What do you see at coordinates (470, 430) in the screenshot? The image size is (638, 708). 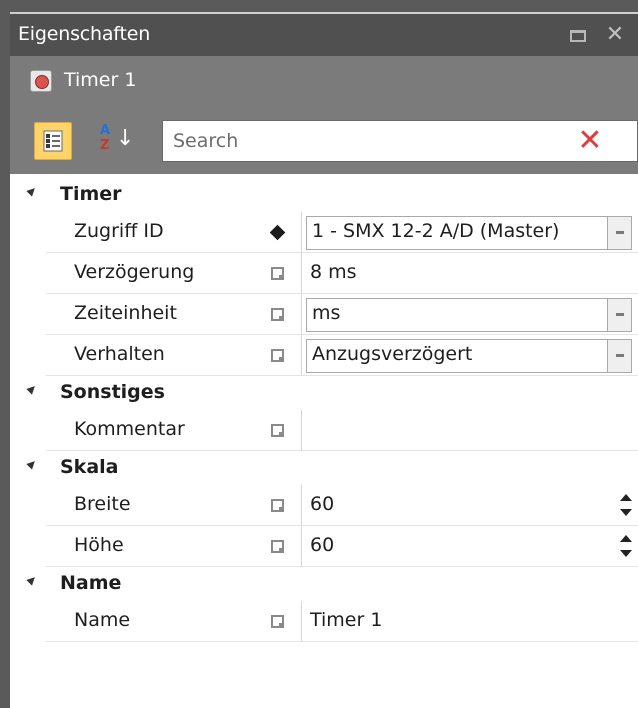 I see `property-value-cell` at bounding box center [470, 430].